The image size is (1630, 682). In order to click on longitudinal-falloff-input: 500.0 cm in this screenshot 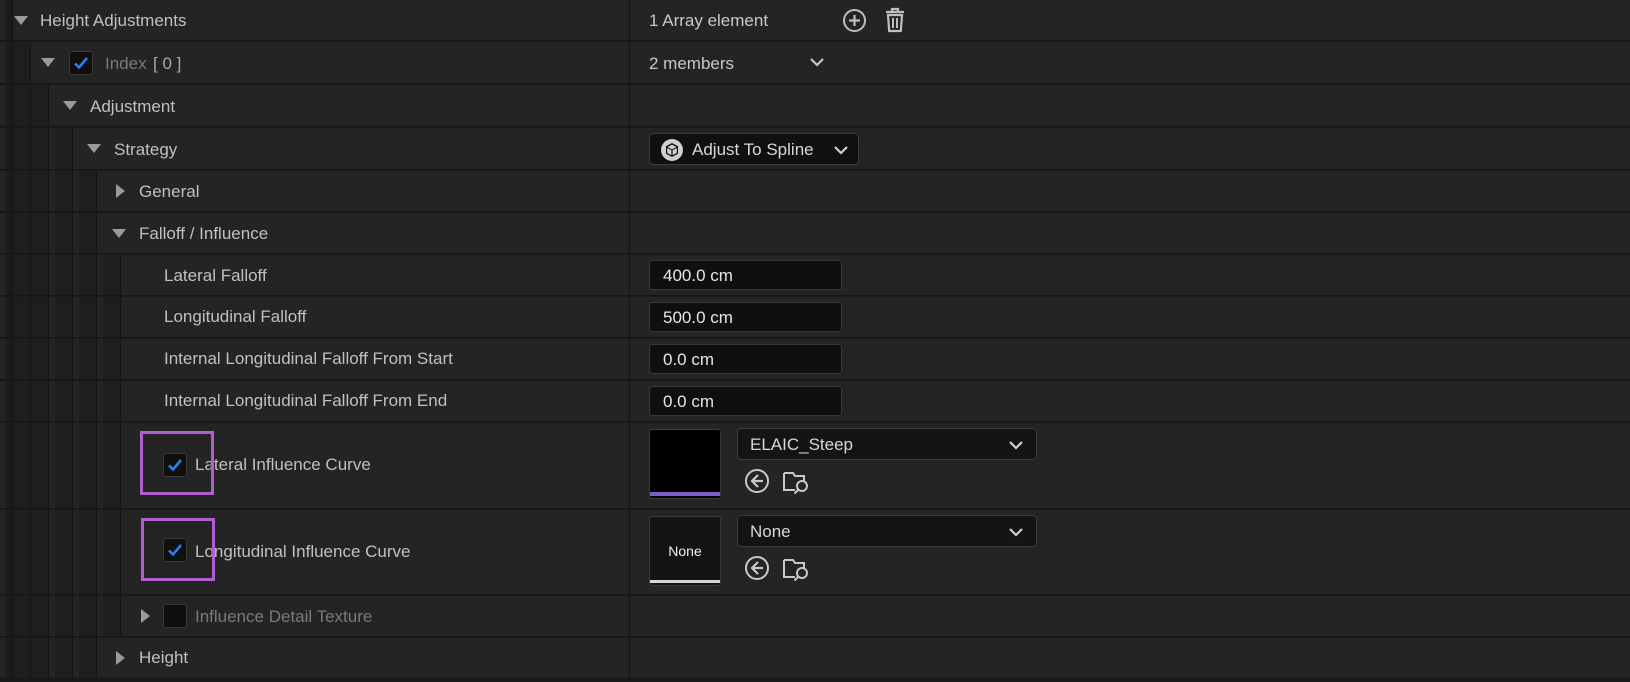, I will do `click(745, 317)`.